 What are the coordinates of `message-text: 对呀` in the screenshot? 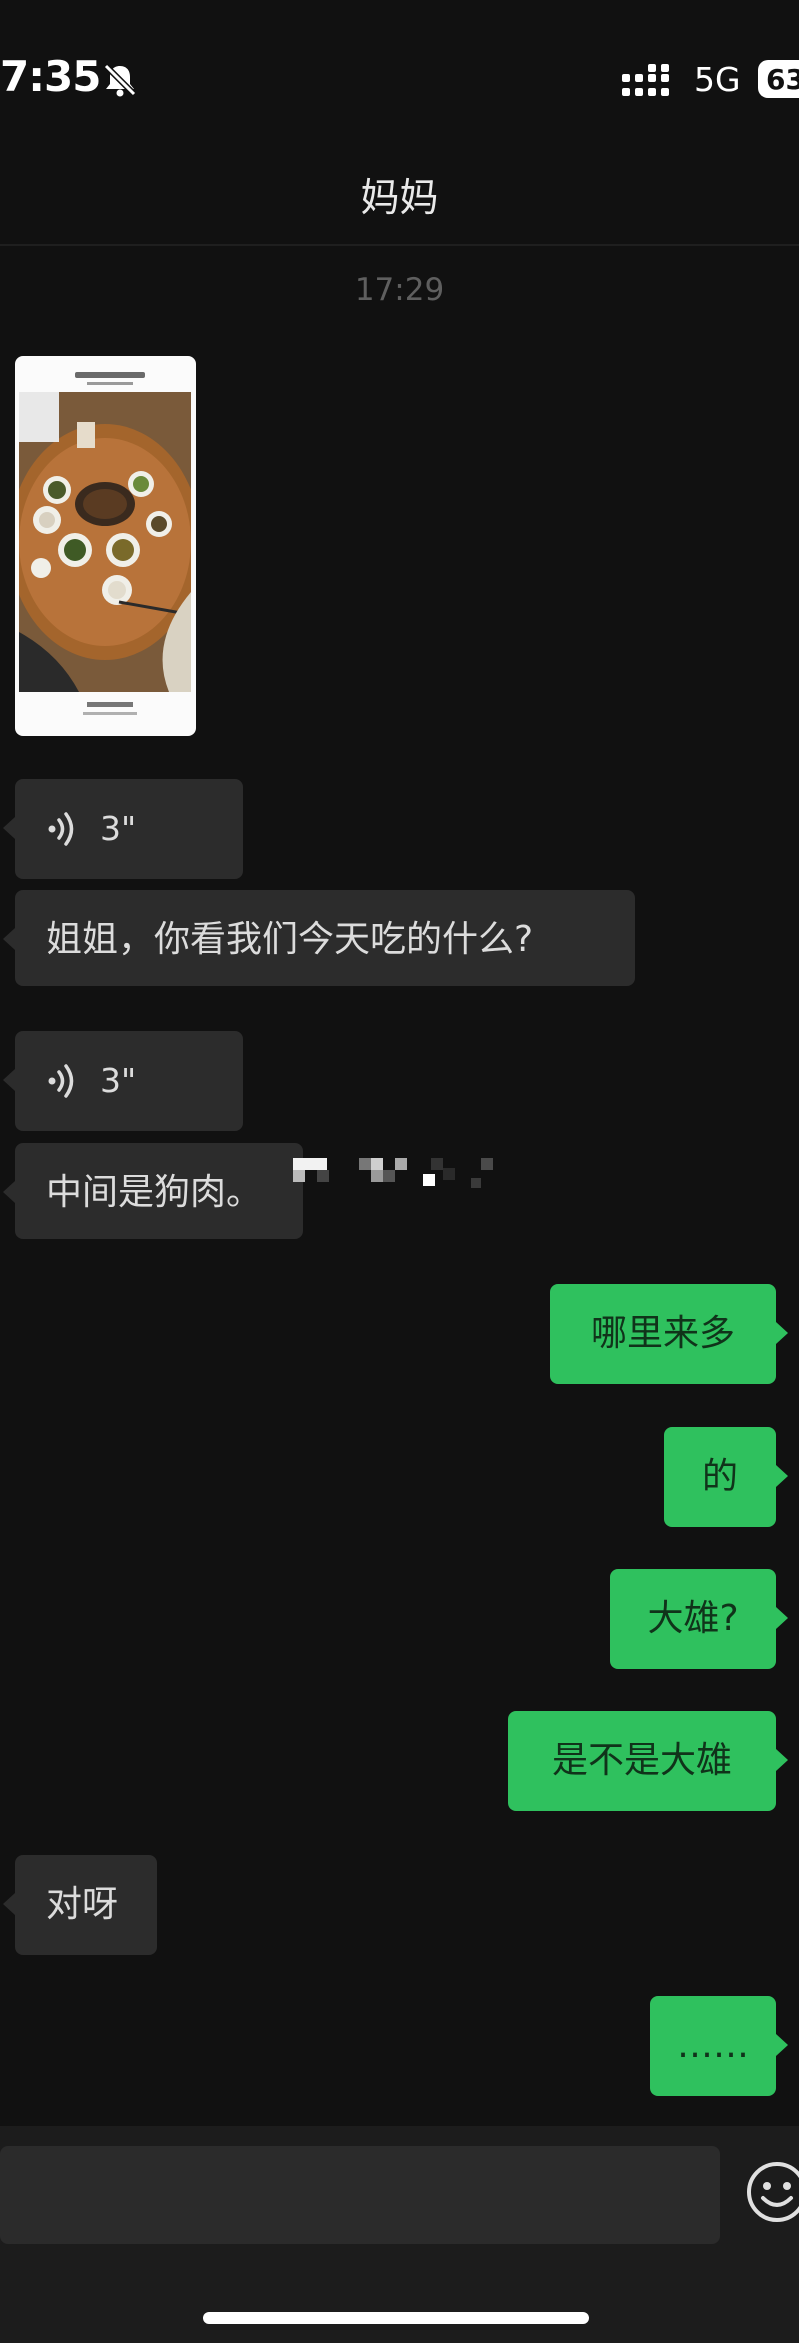 It's located at (82, 1904).